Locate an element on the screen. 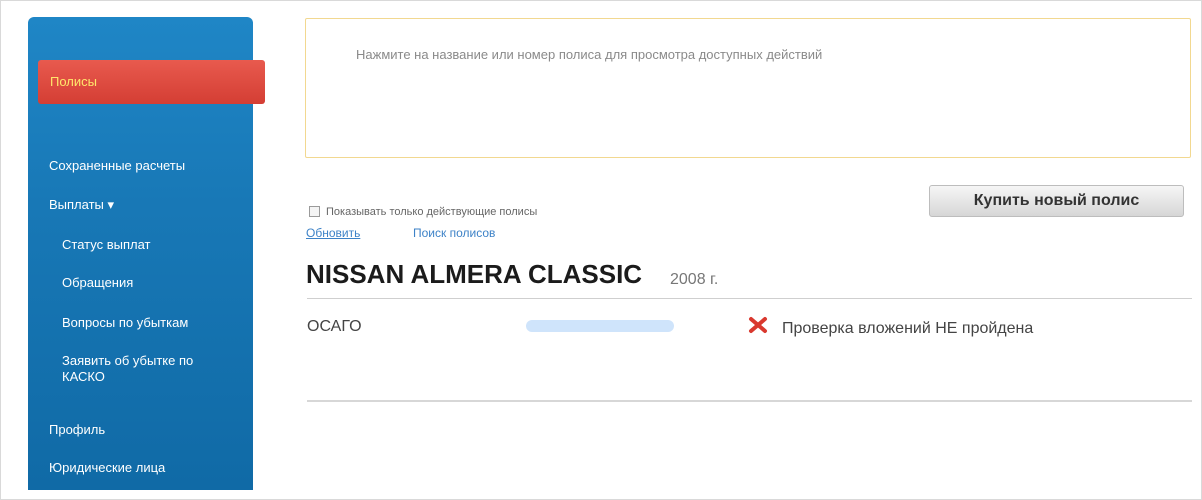 The width and height of the screenshot is (1202, 500). attachment-check-status: Проверка вложений НЕ пройдена is located at coordinates (908, 328).